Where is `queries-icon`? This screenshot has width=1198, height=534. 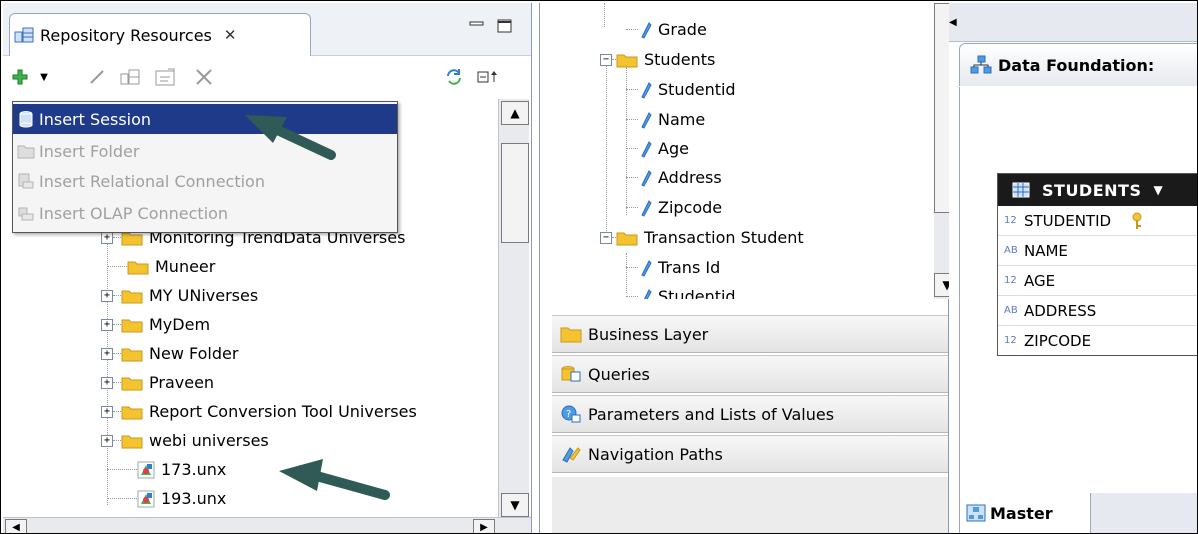 queries-icon is located at coordinates (571, 374).